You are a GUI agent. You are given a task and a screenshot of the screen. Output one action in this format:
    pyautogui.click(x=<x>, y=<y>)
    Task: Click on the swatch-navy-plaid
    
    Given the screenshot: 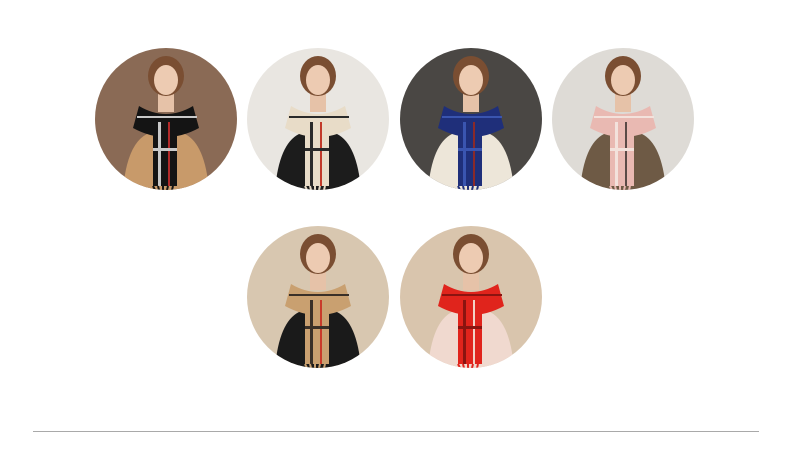 What is the action you would take?
    pyautogui.click(x=471, y=119)
    